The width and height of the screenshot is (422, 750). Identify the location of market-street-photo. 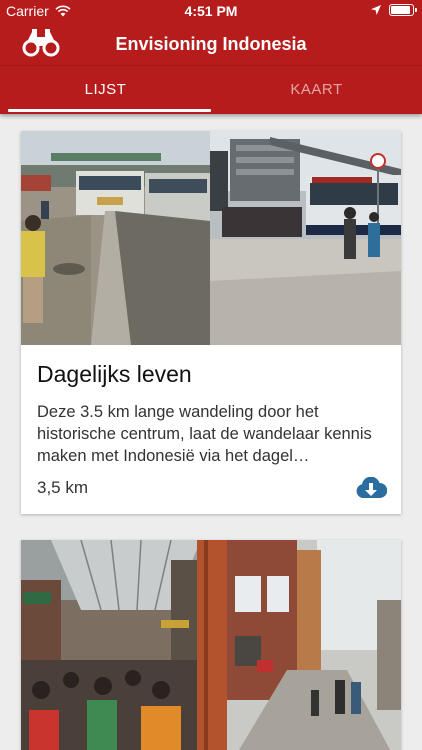
(115, 238).